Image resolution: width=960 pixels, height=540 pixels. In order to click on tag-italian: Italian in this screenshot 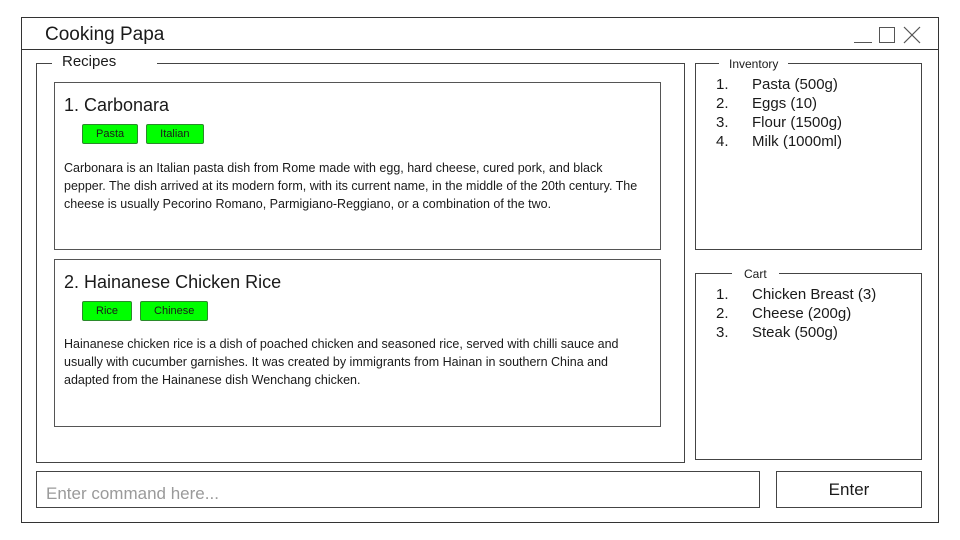, I will do `click(175, 134)`.